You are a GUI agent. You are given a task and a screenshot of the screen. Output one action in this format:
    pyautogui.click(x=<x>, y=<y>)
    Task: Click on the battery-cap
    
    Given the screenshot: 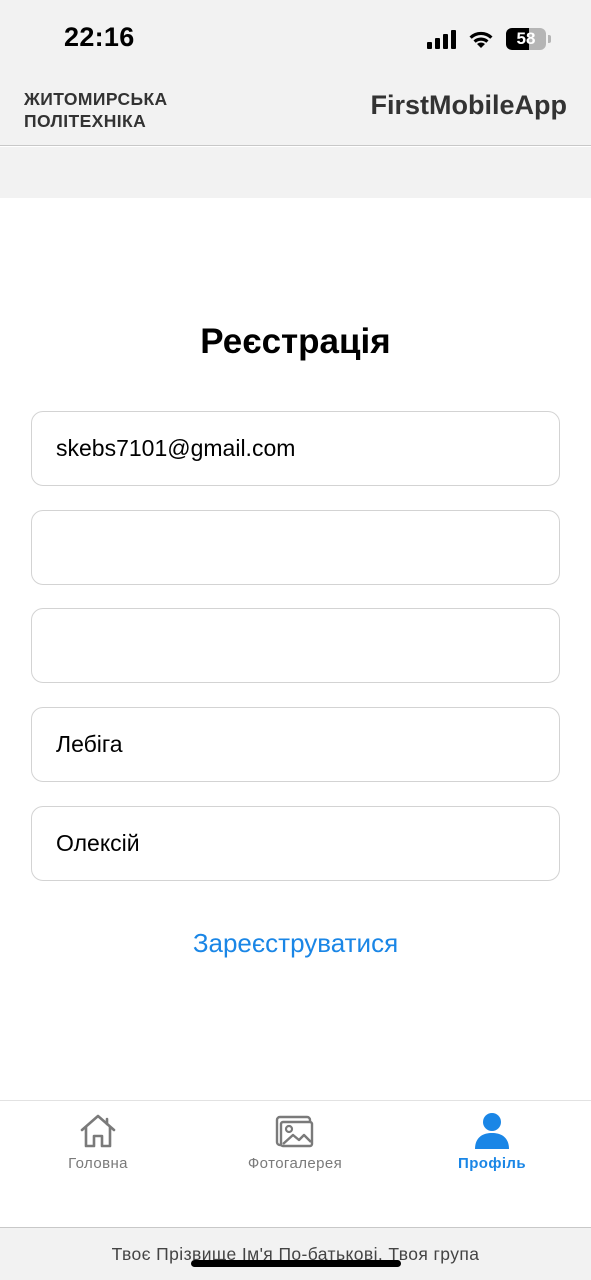 What is the action you would take?
    pyautogui.click(x=549, y=39)
    